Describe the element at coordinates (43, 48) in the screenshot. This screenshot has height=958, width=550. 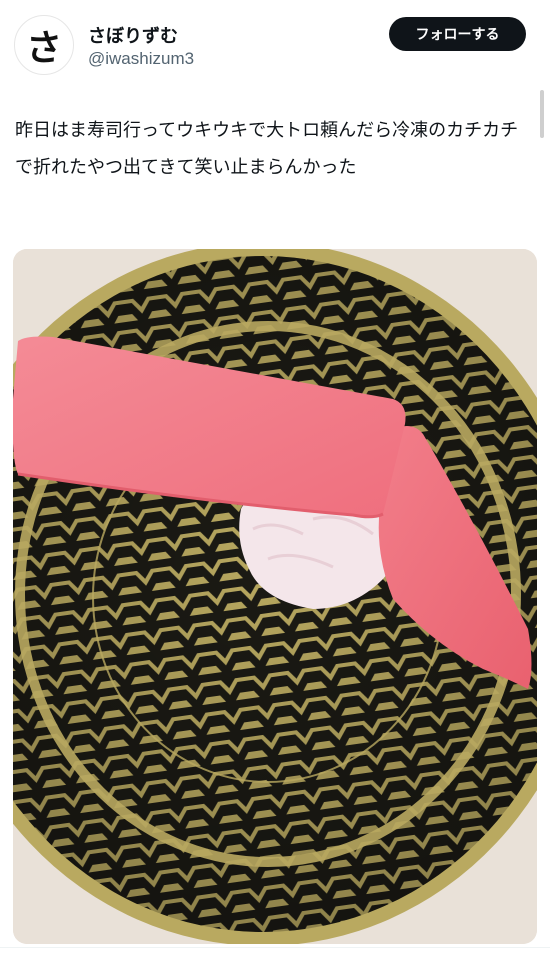
I see `avatar-glyph: さ` at that location.